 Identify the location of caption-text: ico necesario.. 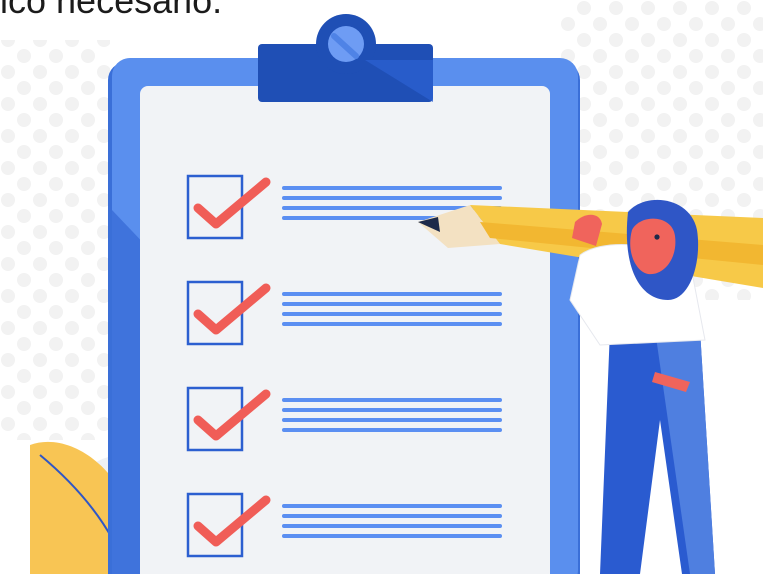
(111, 10).